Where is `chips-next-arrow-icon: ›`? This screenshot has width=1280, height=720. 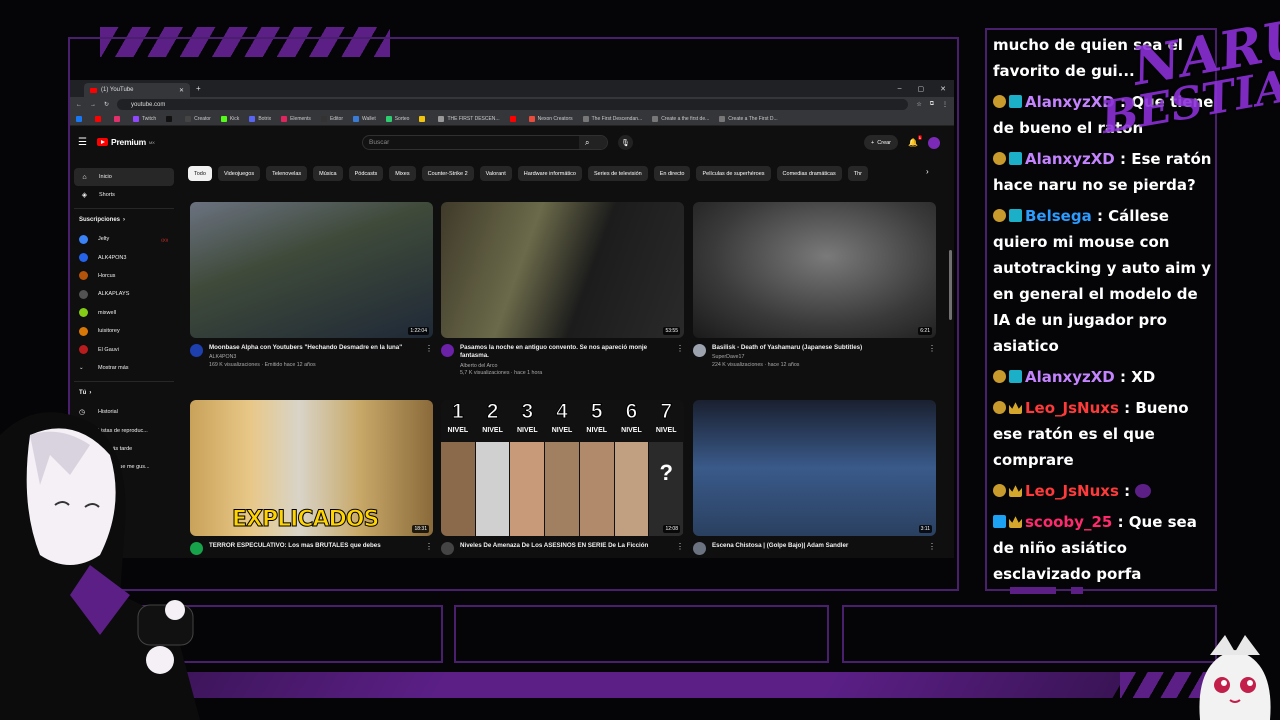 chips-next-arrow-icon: › is located at coordinates (927, 171).